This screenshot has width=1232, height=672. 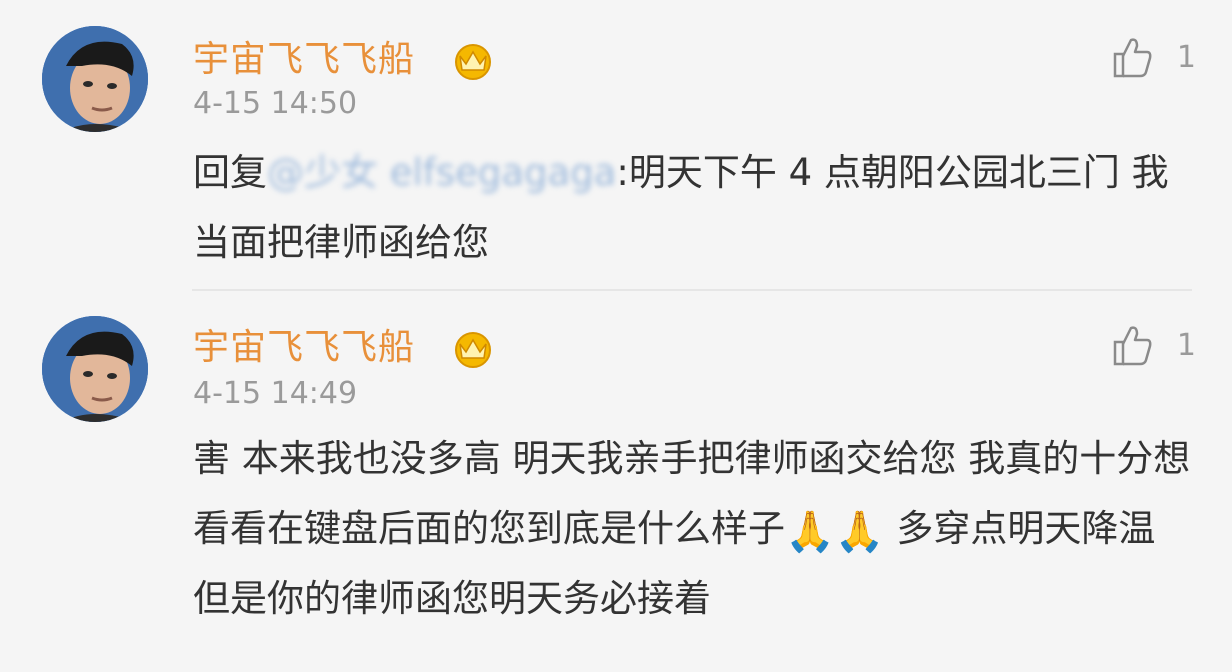 What do you see at coordinates (441, 173) in the screenshot?
I see `mention-link: @少女 elfsegagaga` at bounding box center [441, 173].